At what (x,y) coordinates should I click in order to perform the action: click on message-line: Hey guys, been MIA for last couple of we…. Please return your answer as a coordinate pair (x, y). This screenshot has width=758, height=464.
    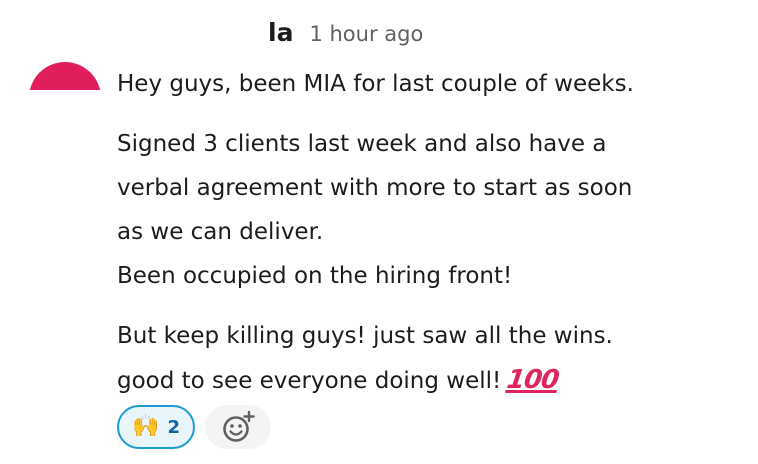
    Looking at the image, I should click on (375, 84).